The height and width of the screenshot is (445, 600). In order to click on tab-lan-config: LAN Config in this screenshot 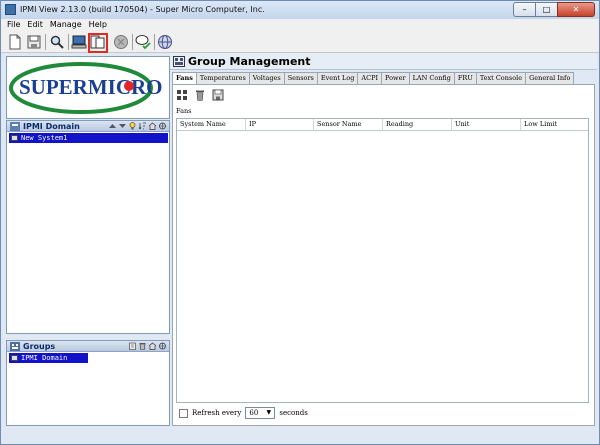, I will do `click(431, 78)`.